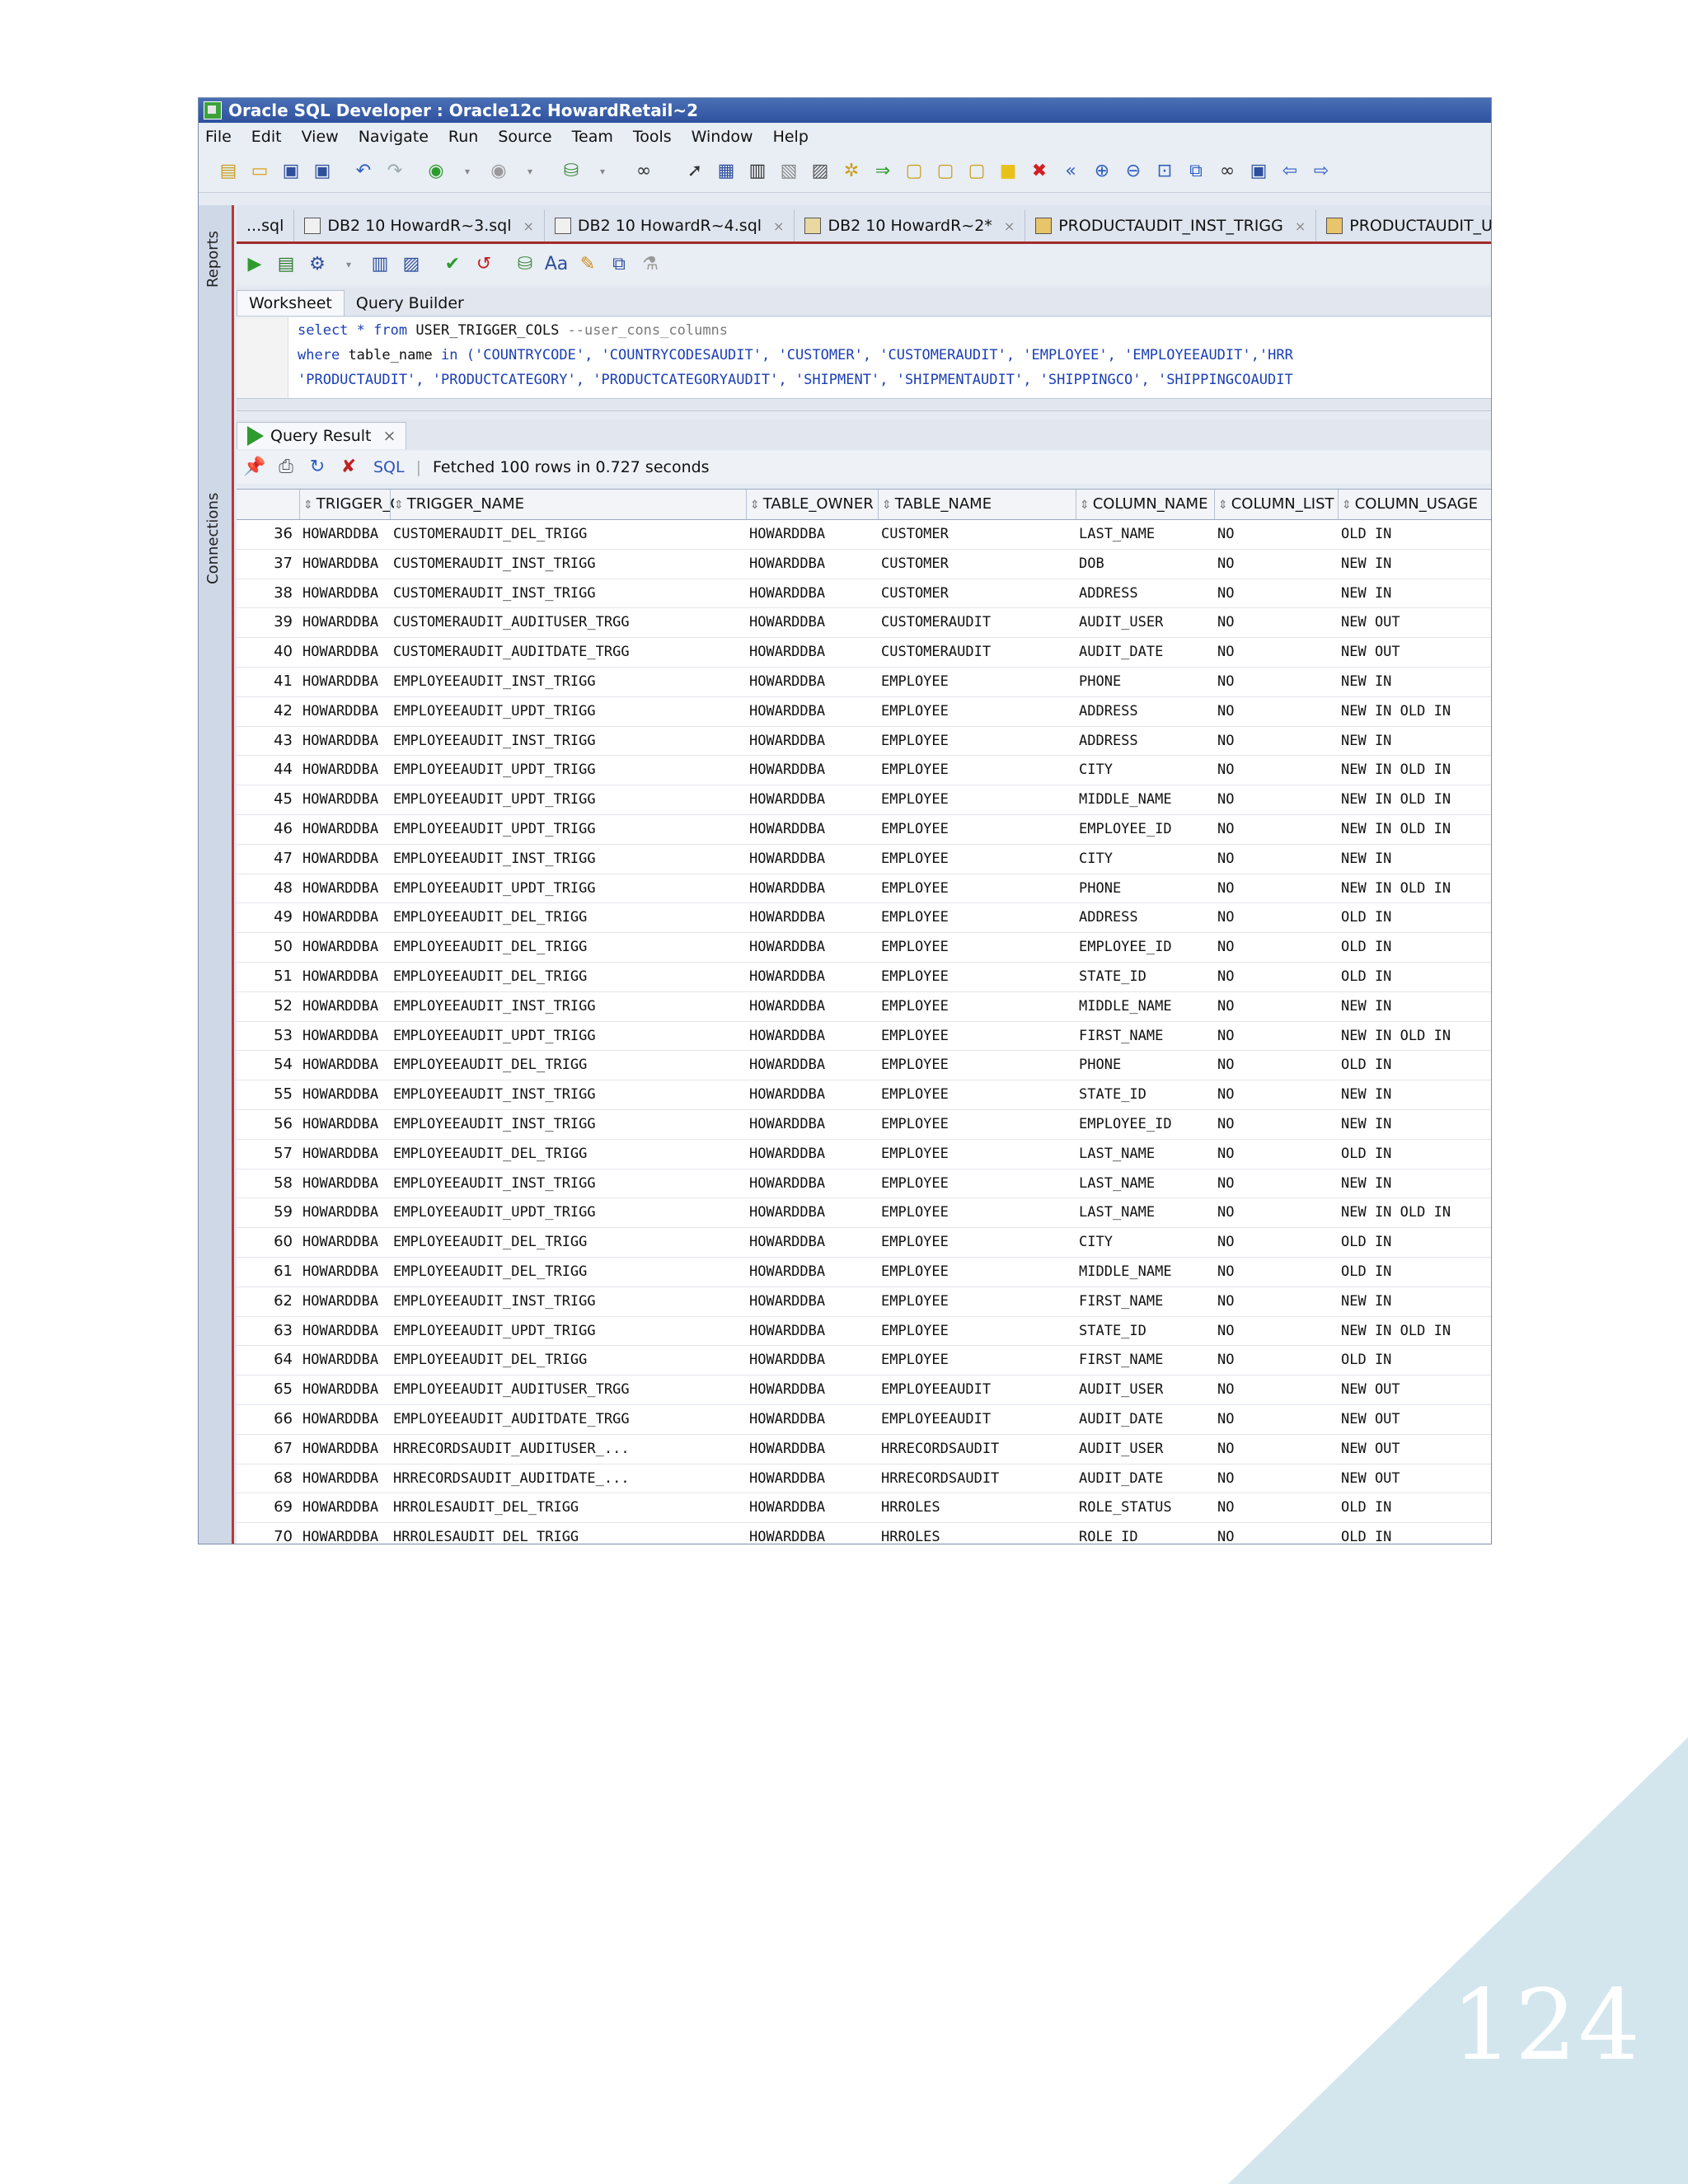 This screenshot has height=2184, width=1688. Describe the element at coordinates (573, 977) in the screenshot. I see `cell-trigger-name: EMPLOYEEAUDIT_DEL_TRIGG` at that location.